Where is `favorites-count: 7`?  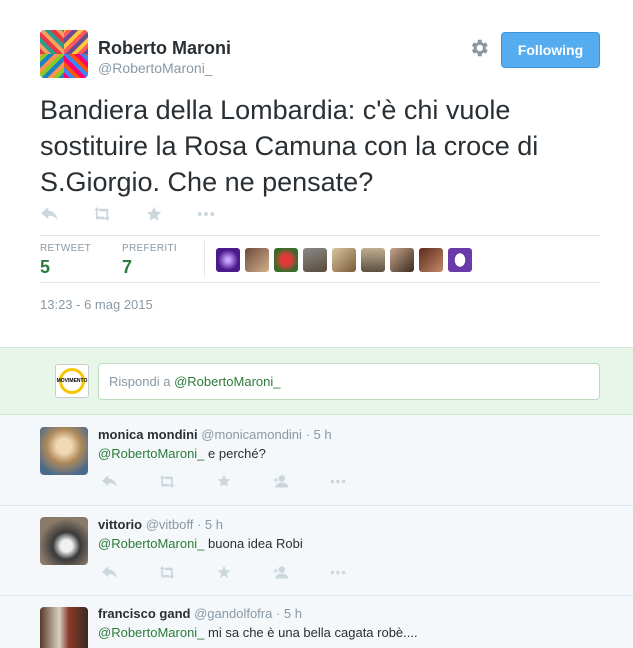
favorites-count: 7 is located at coordinates (127, 267).